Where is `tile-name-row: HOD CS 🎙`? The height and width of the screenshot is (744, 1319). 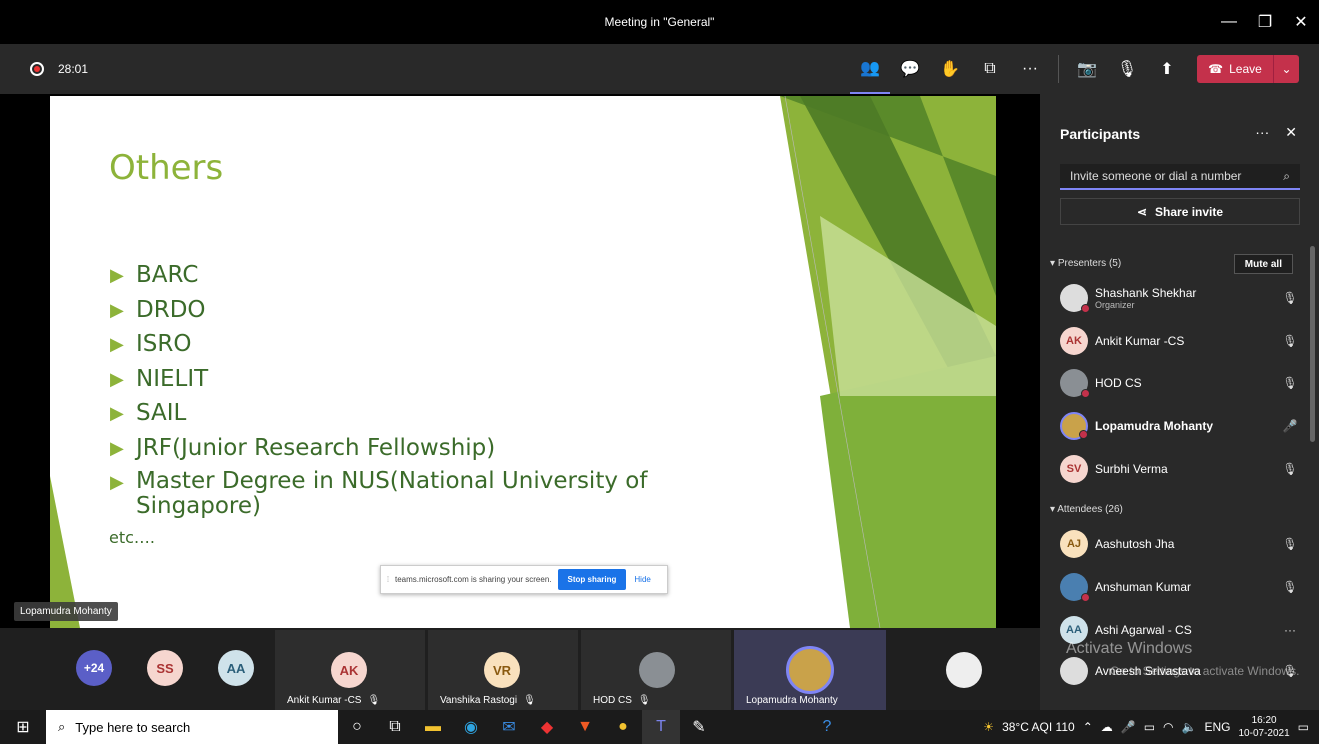 tile-name-row: HOD CS 🎙 is located at coordinates (622, 700).